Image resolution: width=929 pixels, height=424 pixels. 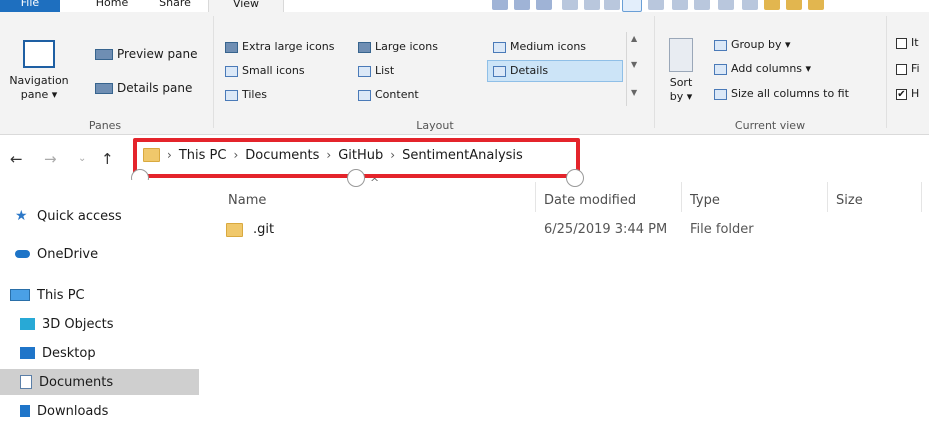 What do you see at coordinates (356, 178) in the screenshot?
I see `resize-handle-middle` at bounding box center [356, 178].